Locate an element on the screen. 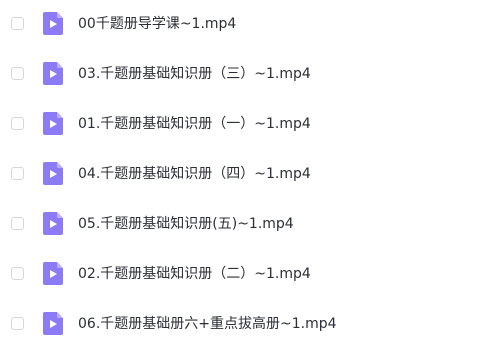 This screenshot has height=350, width=481. file-row: 02.千题册基础知识册（二）~1.mp4 is located at coordinates (240, 275).